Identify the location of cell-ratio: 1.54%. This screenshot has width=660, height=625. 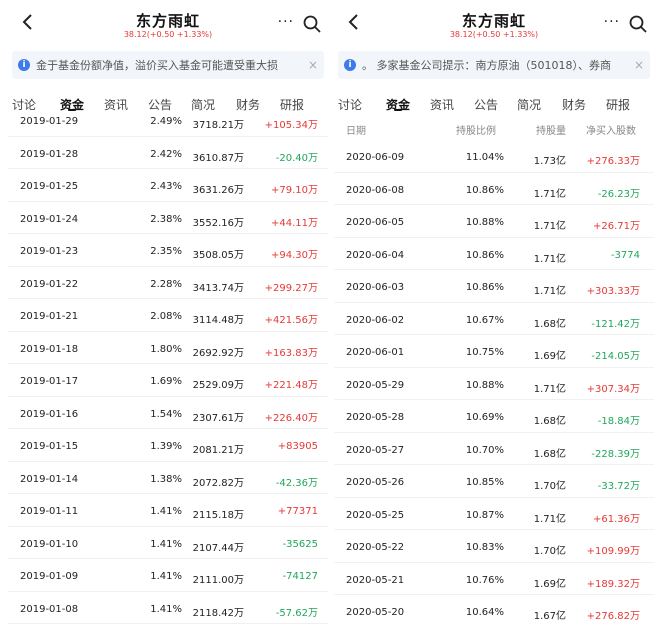
(166, 414).